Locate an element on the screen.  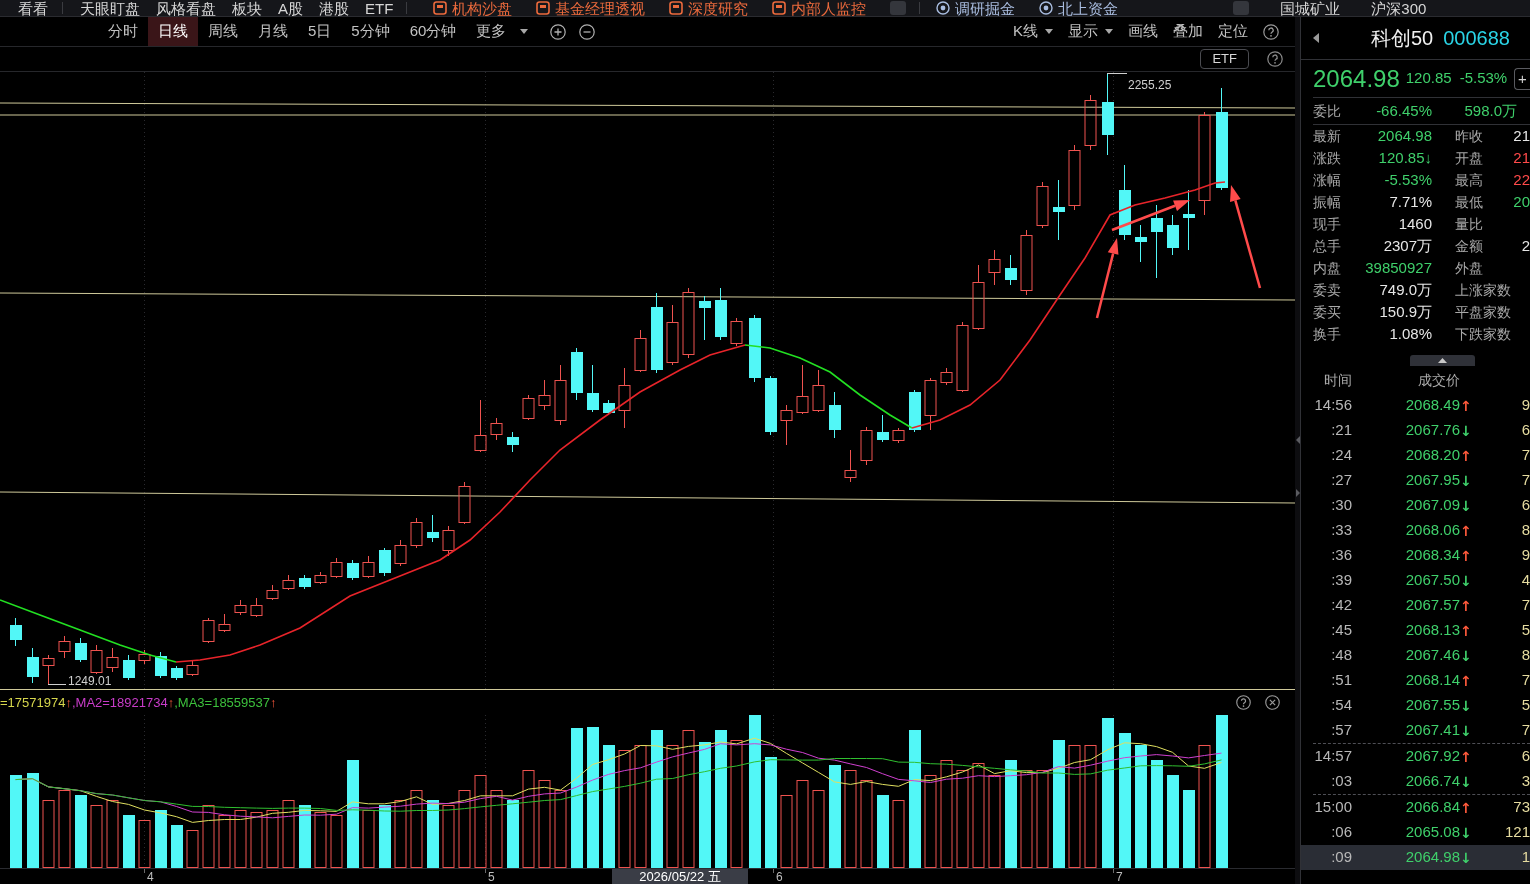
trade-row: :21 2067.76↓ 6 is located at coordinates (1415, 430).